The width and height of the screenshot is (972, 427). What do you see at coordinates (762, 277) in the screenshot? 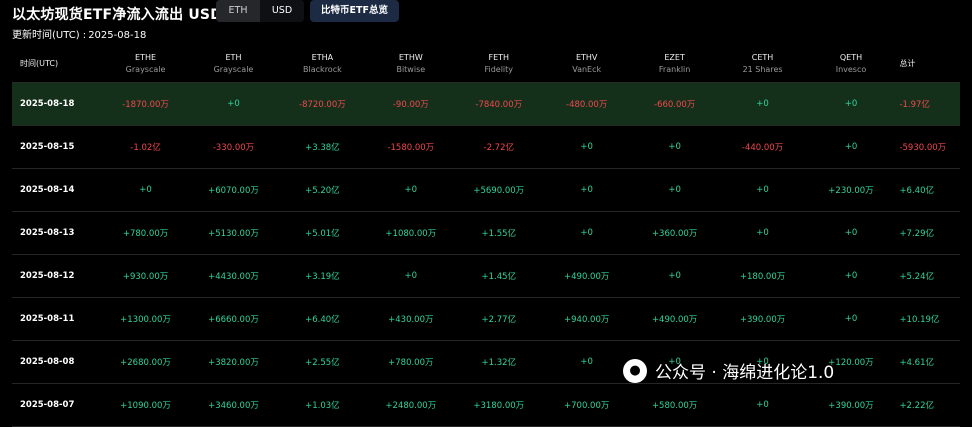
I see `flow-cell: +180.00万` at bounding box center [762, 277].